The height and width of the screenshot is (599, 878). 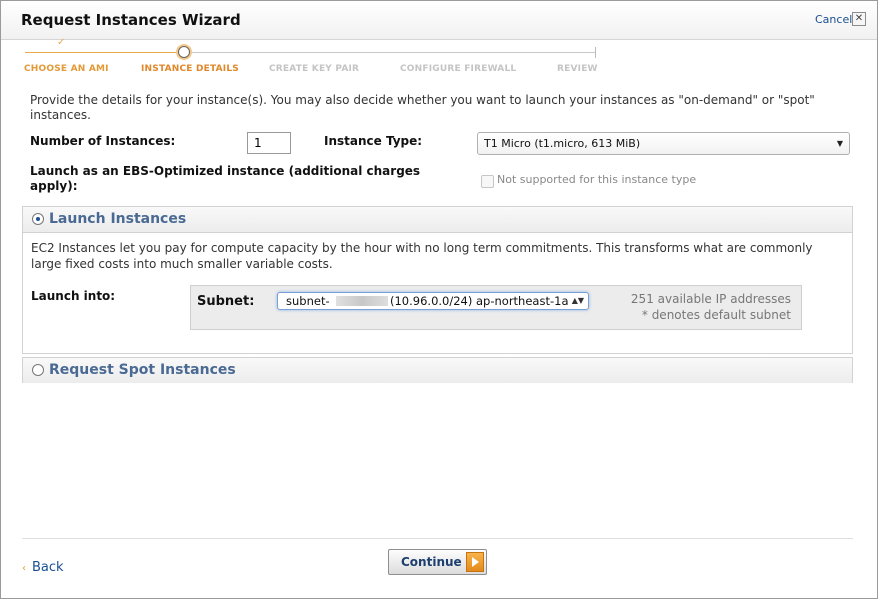 I want to click on stepper-end-cap, so click(x=595, y=52).